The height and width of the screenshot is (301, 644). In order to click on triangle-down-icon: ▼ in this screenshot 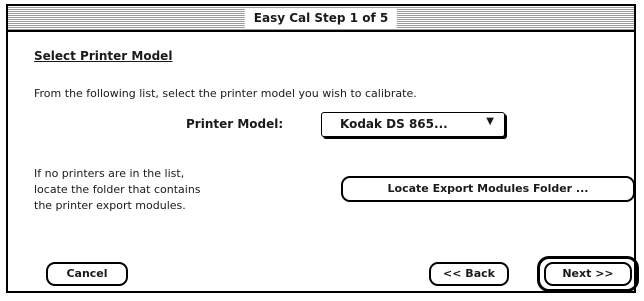, I will do `click(490, 121)`.